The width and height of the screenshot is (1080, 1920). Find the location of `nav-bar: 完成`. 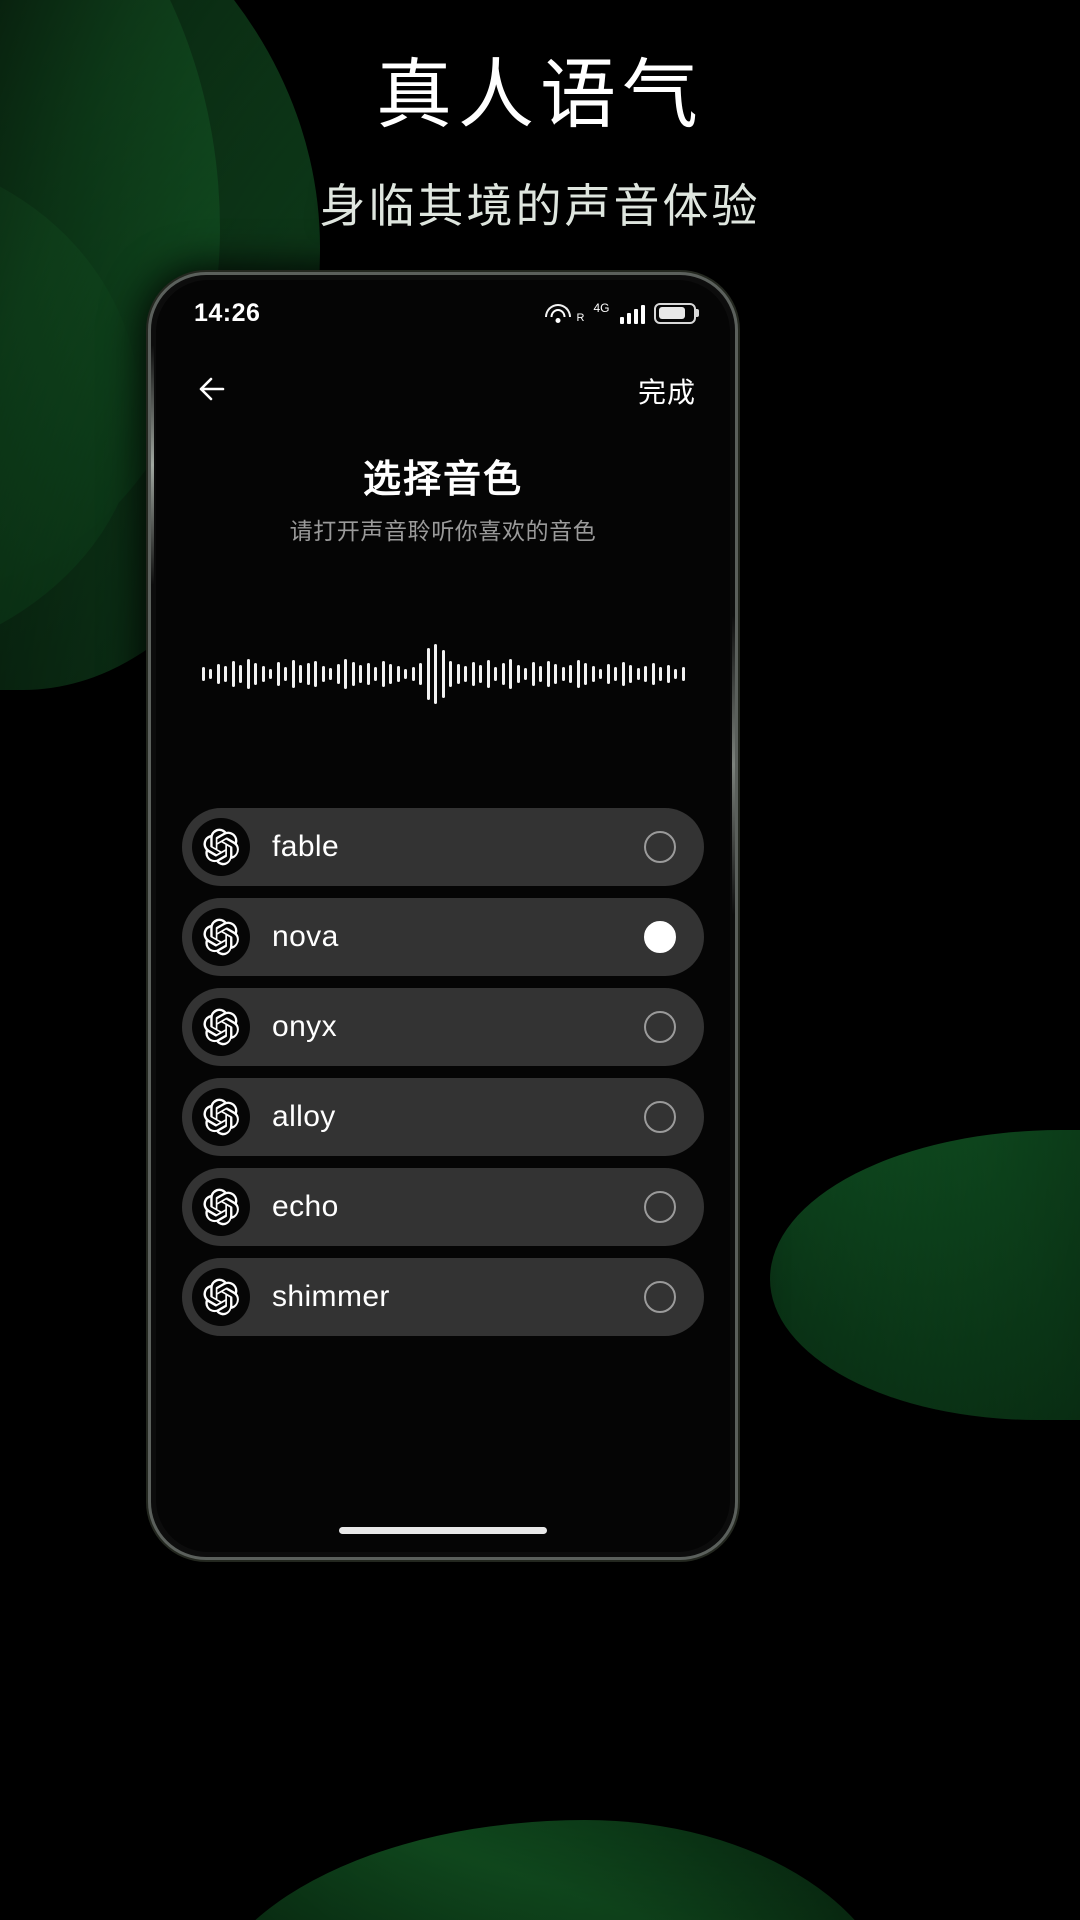

nav-bar: 完成 is located at coordinates (443, 391).